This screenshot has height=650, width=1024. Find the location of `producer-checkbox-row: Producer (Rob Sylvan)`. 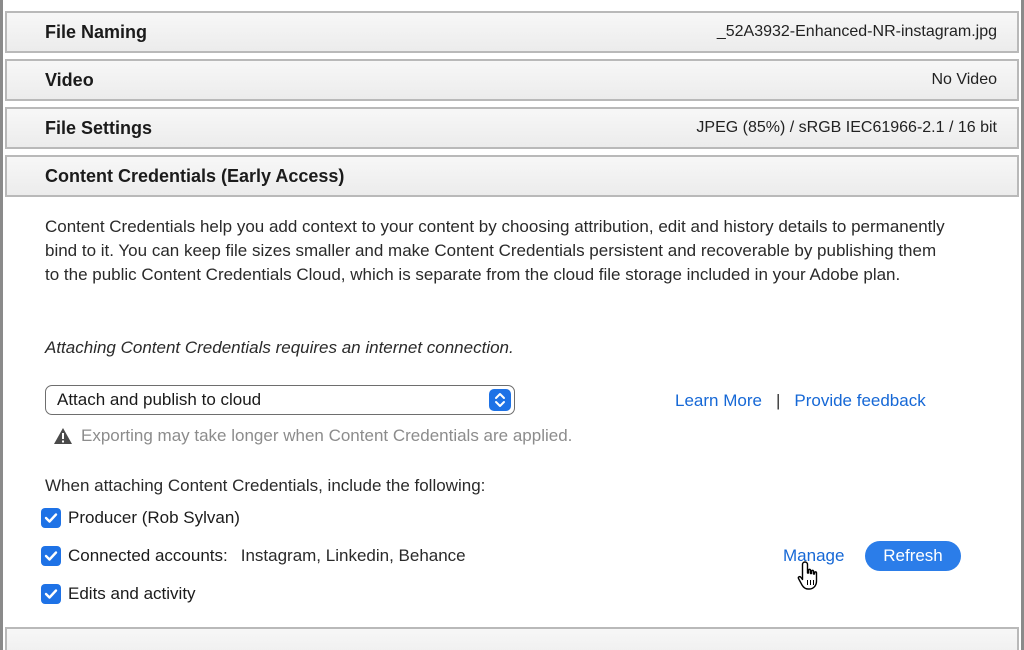

producer-checkbox-row: Producer (Rob Sylvan) is located at coordinates (140, 518).